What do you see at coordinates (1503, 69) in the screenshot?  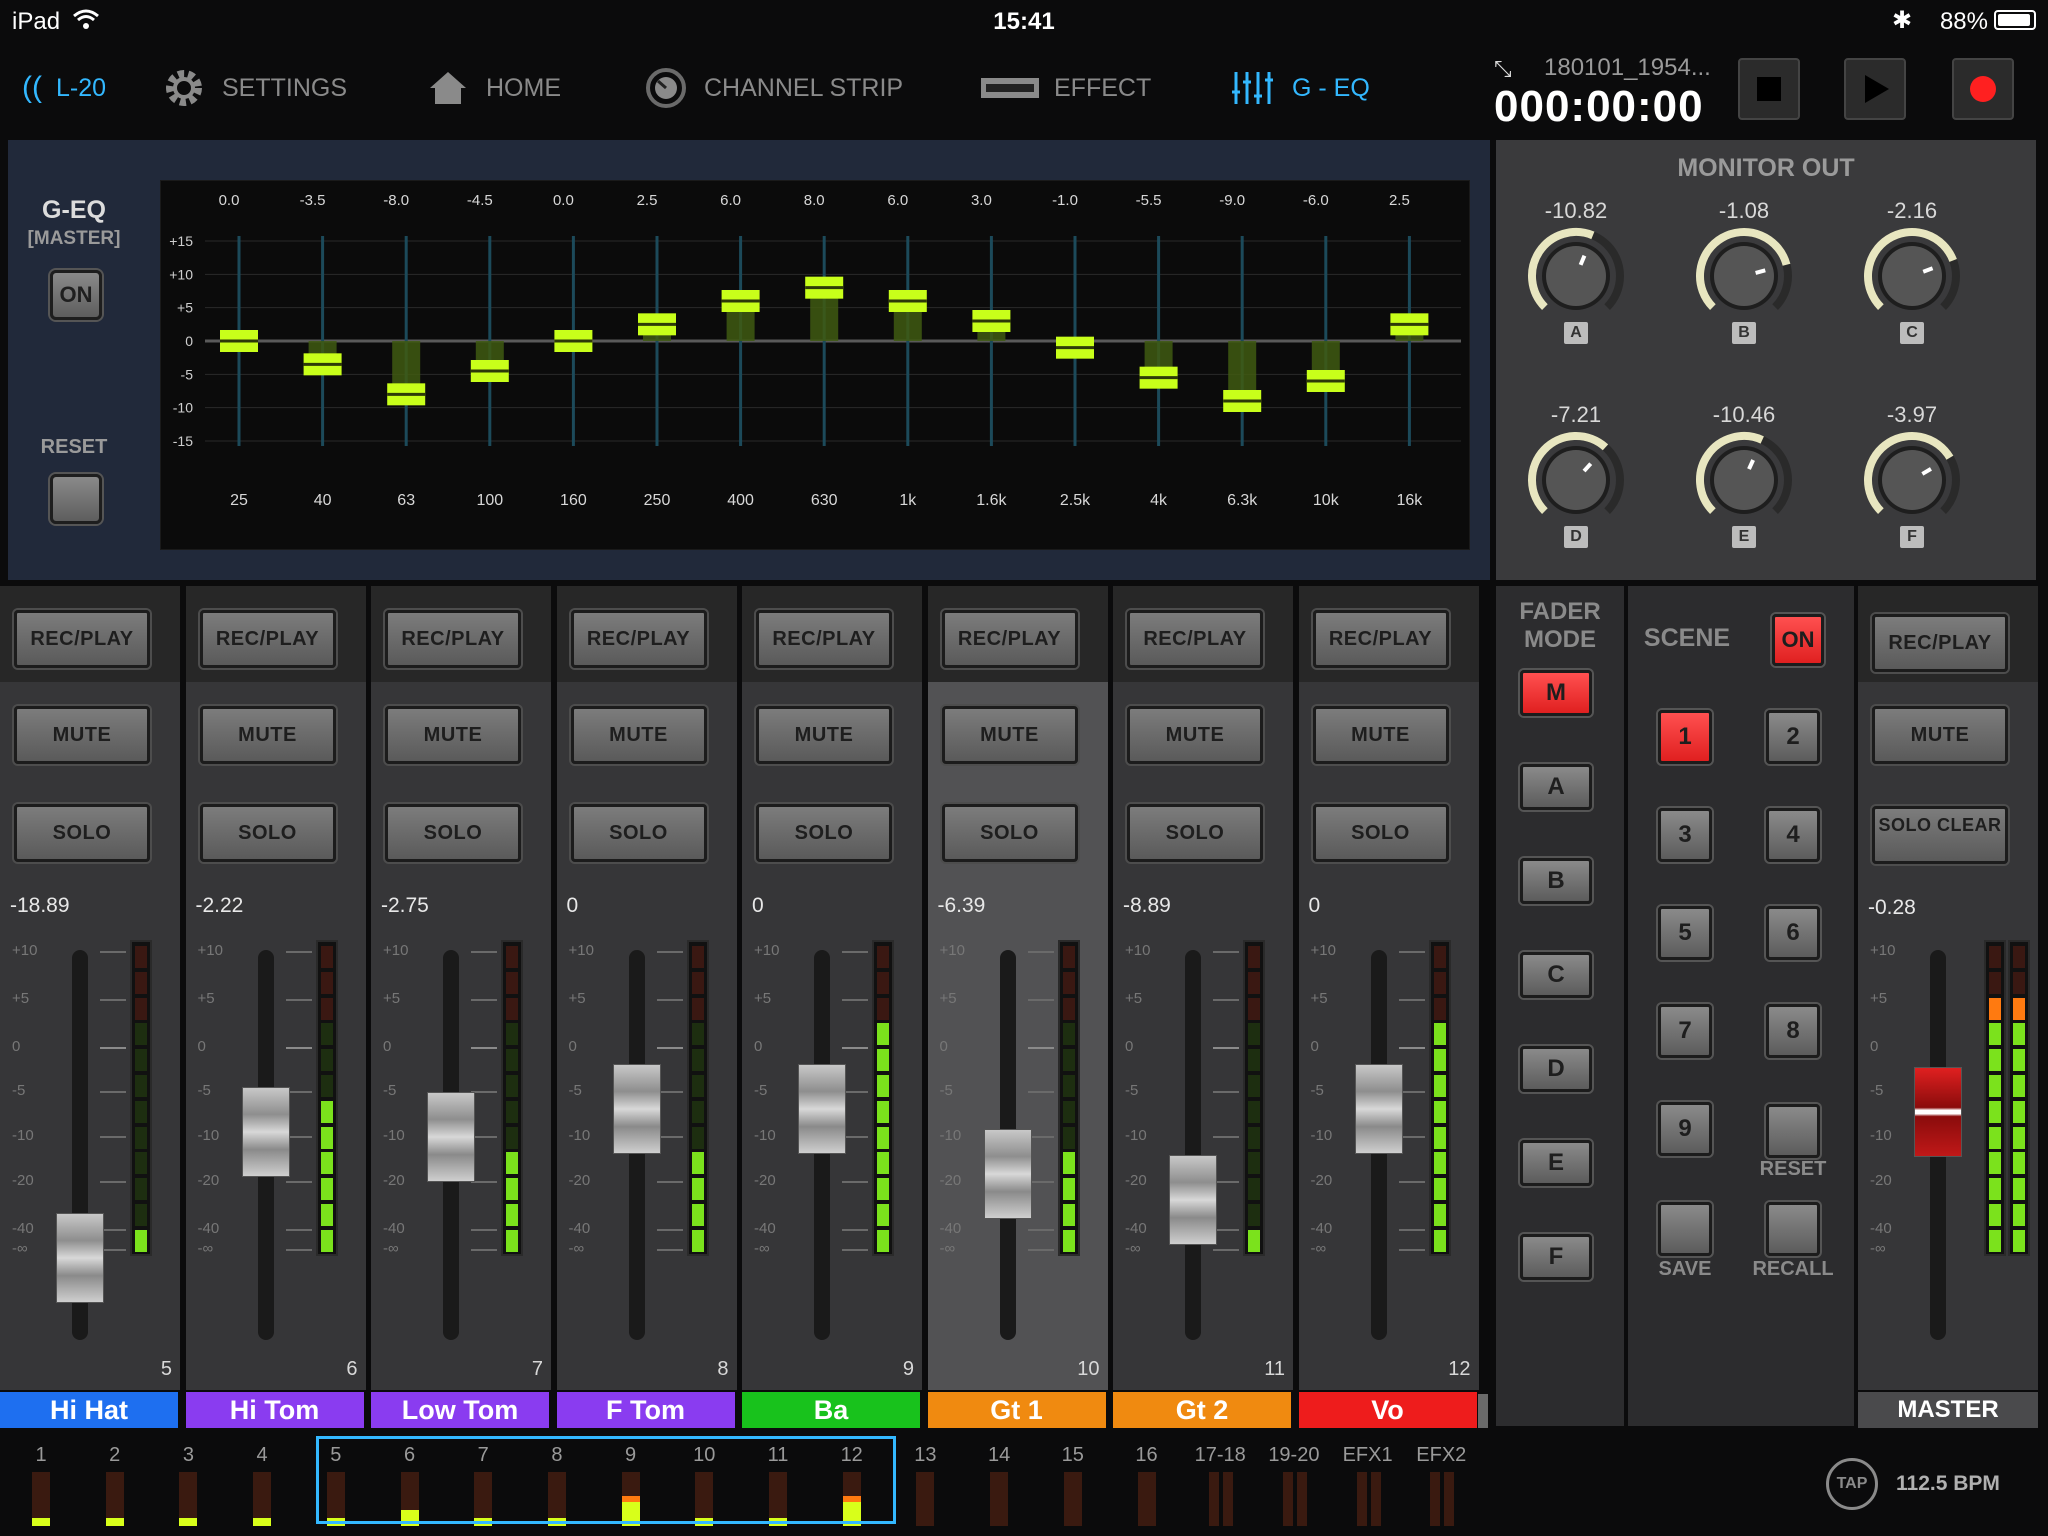 I see `expand-icon: ⤡` at bounding box center [1503, 69].